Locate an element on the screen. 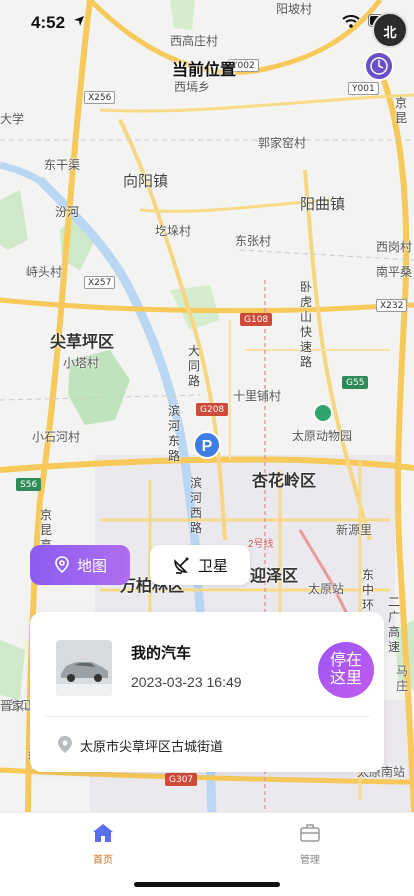  parked-address: 太原市尖草坪区古城街道 is located at coordinates (152, 746).